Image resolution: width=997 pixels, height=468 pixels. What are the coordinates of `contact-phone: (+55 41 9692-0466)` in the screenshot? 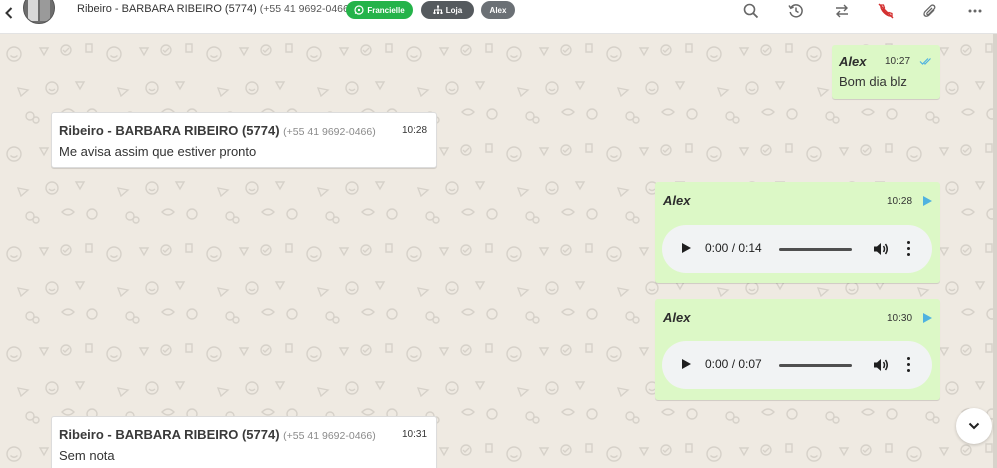 It's located at (306, 9).